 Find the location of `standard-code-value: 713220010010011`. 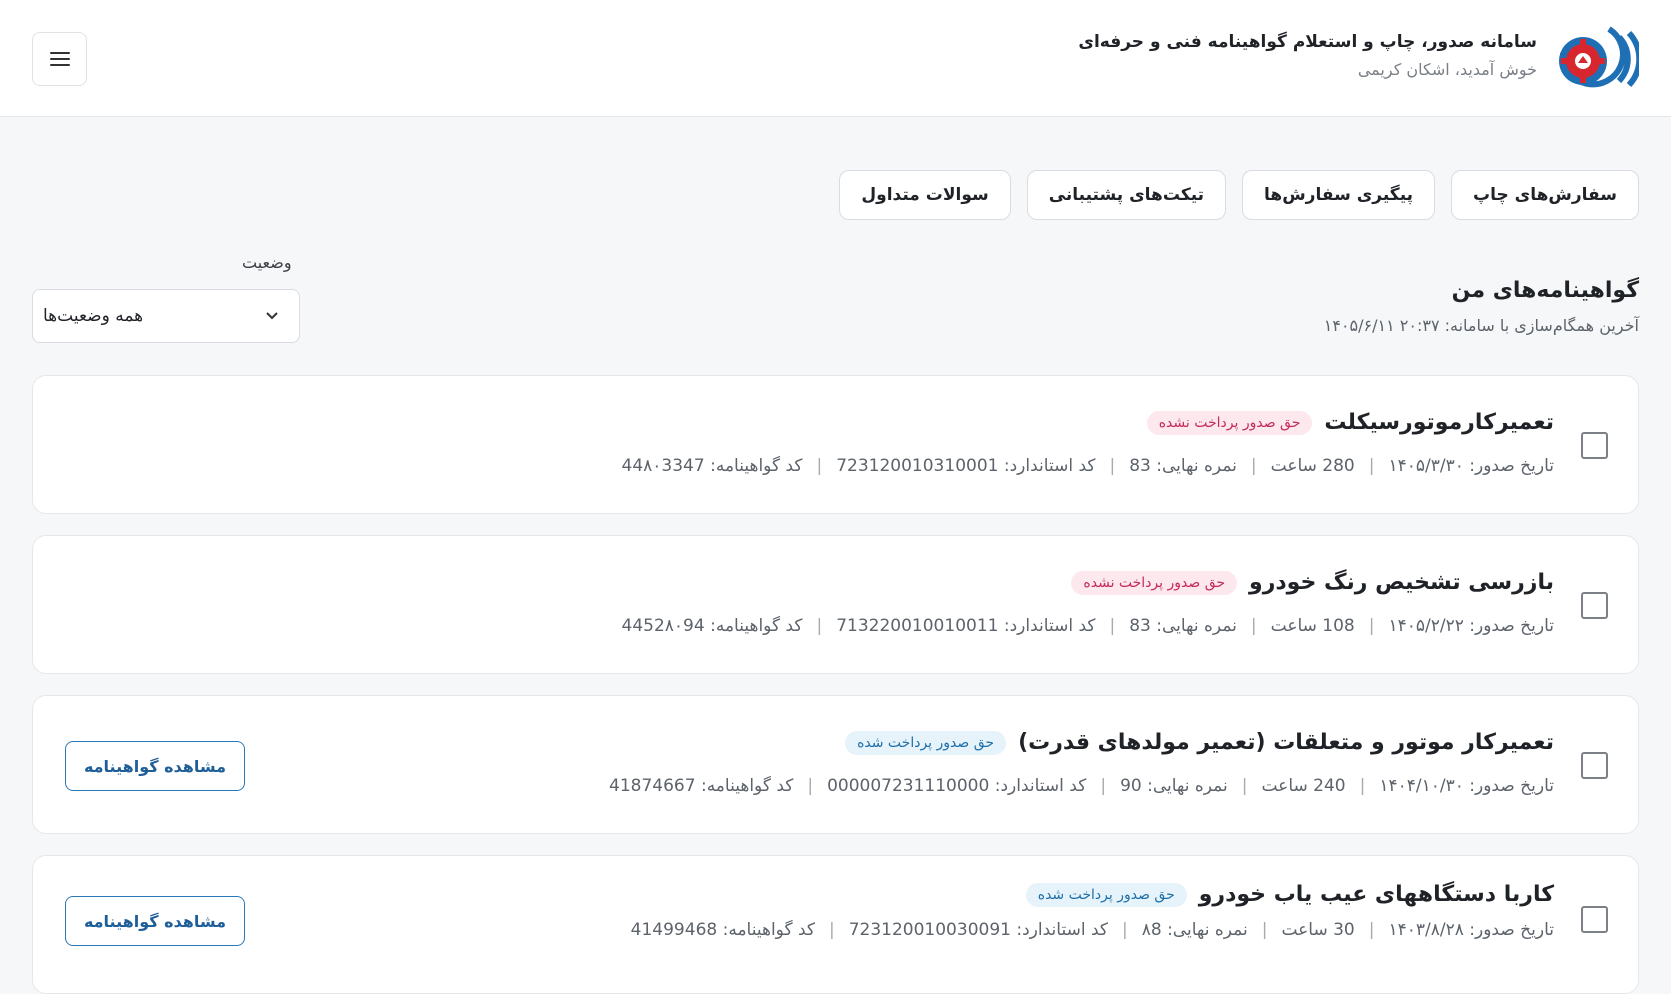

standard-code-value: 713220010010011 is located at coordinates (917, 626).